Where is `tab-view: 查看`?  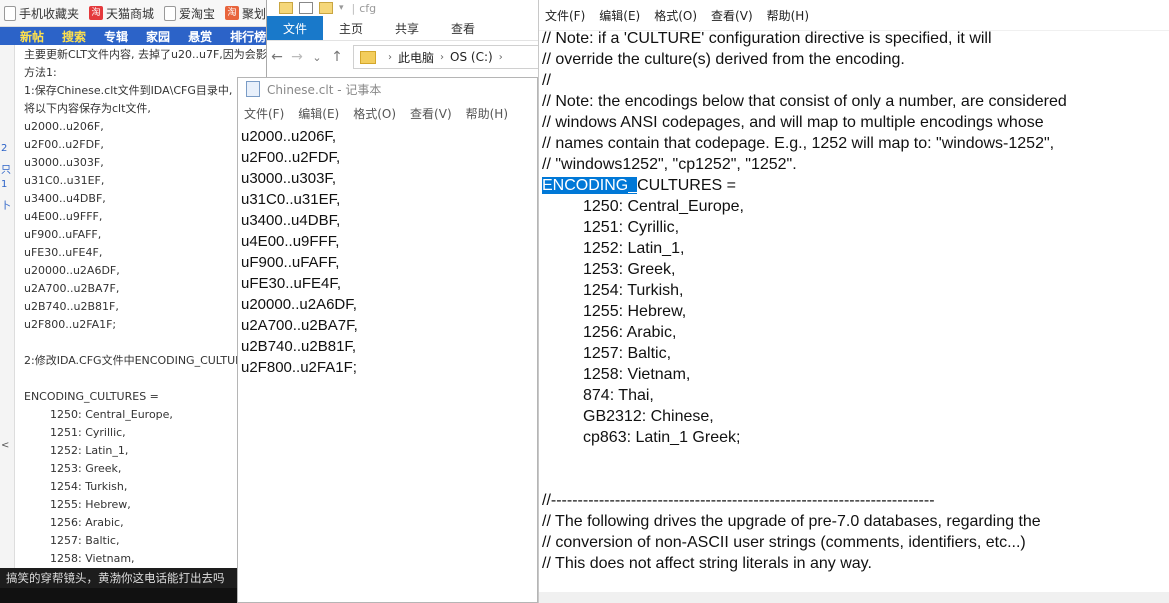
tab-view: 查看 is located at coordinates (463, 28).